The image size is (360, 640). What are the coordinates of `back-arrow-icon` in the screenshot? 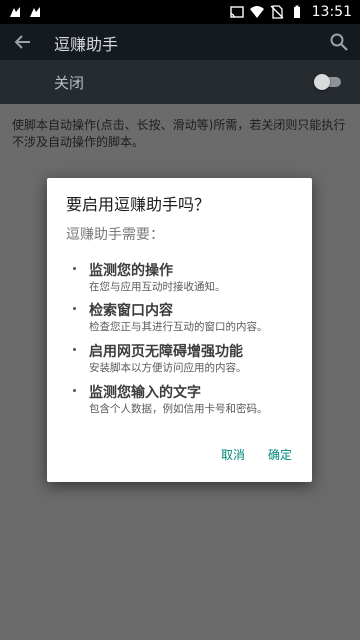 It's located at (23, 42).